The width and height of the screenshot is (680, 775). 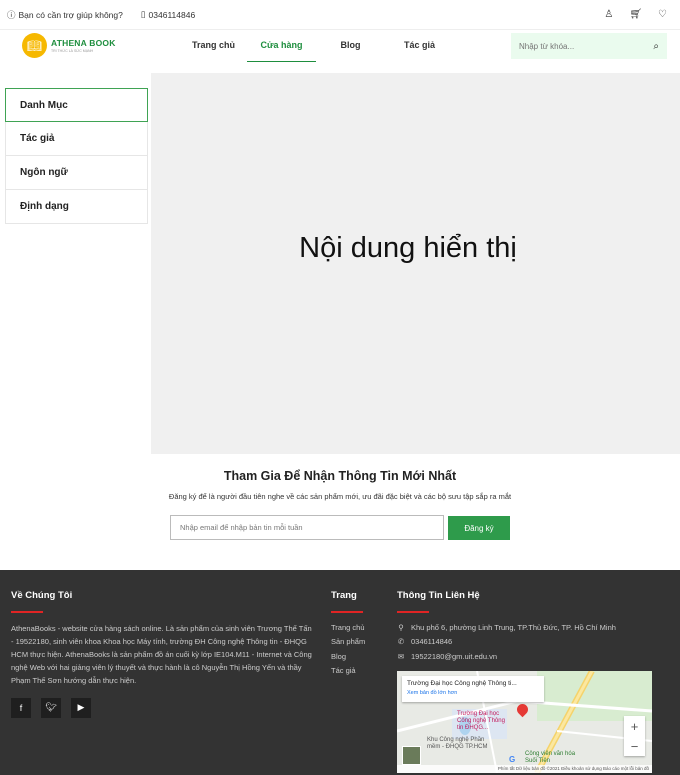 I want to click on nav-home: Trang chủ, so click(x=213, y=46).